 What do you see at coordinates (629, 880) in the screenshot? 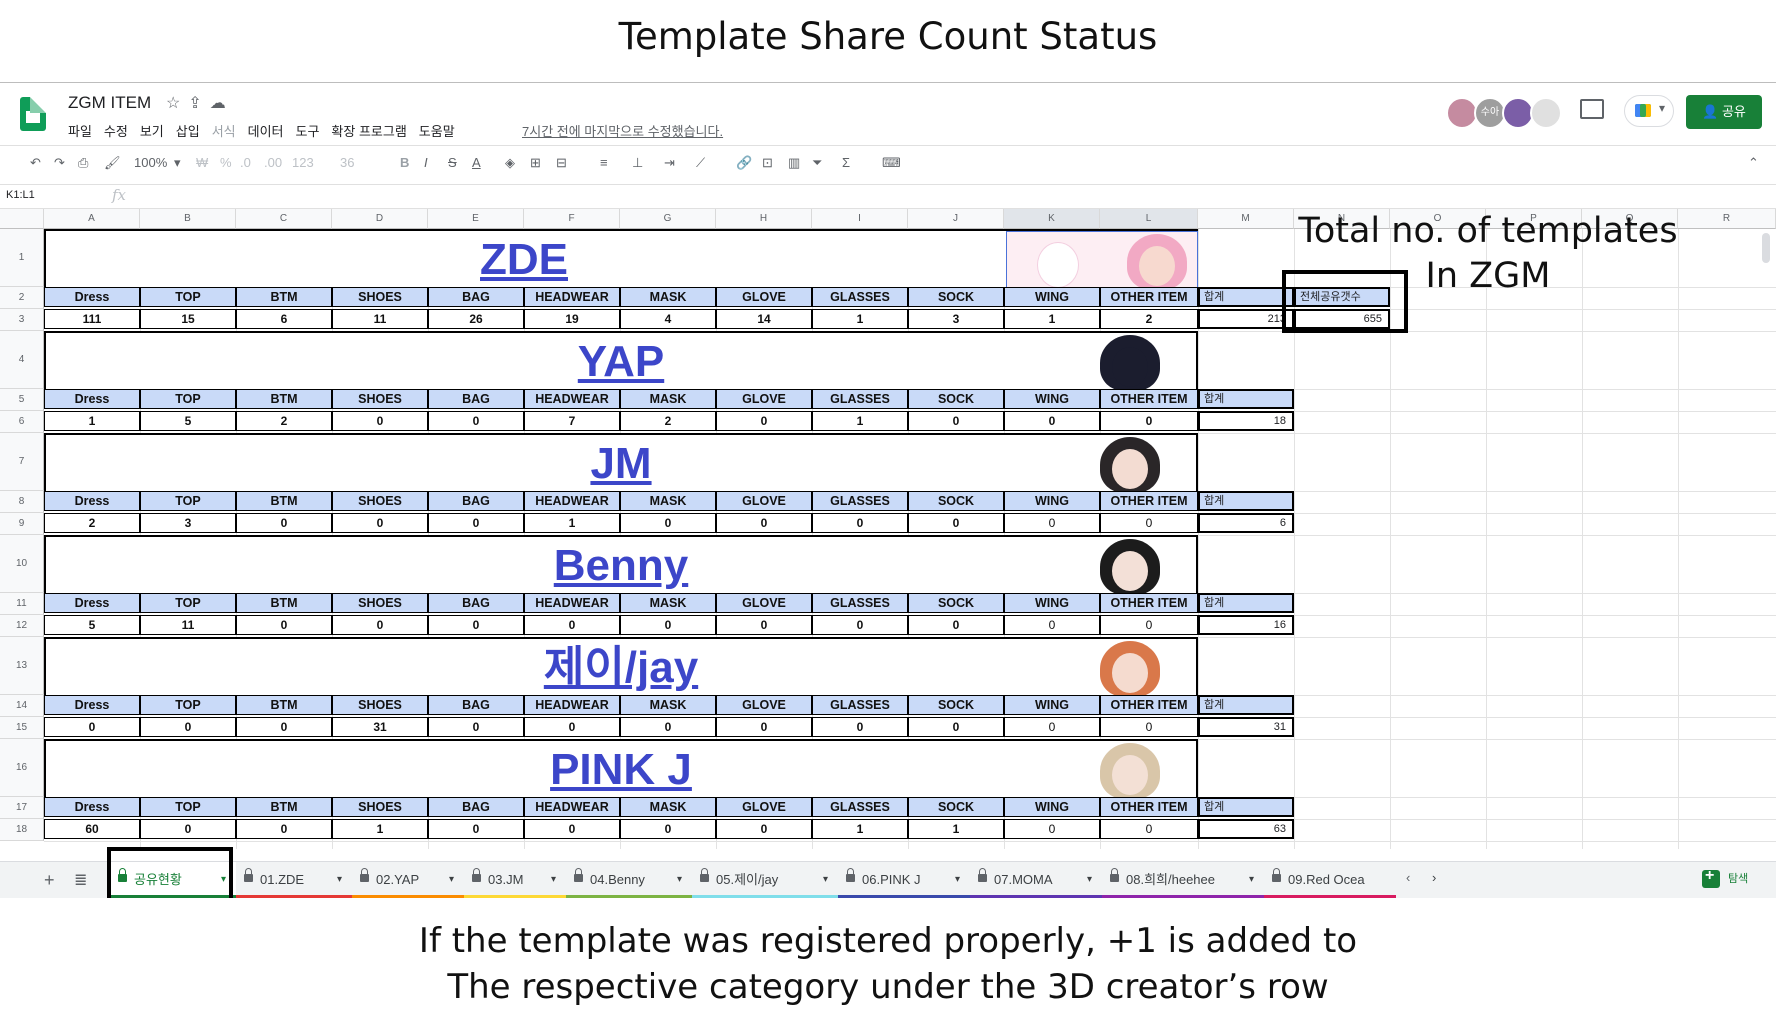
I see `sheet-tab: 04.Benny ▾` at bounding box center [629, 880].